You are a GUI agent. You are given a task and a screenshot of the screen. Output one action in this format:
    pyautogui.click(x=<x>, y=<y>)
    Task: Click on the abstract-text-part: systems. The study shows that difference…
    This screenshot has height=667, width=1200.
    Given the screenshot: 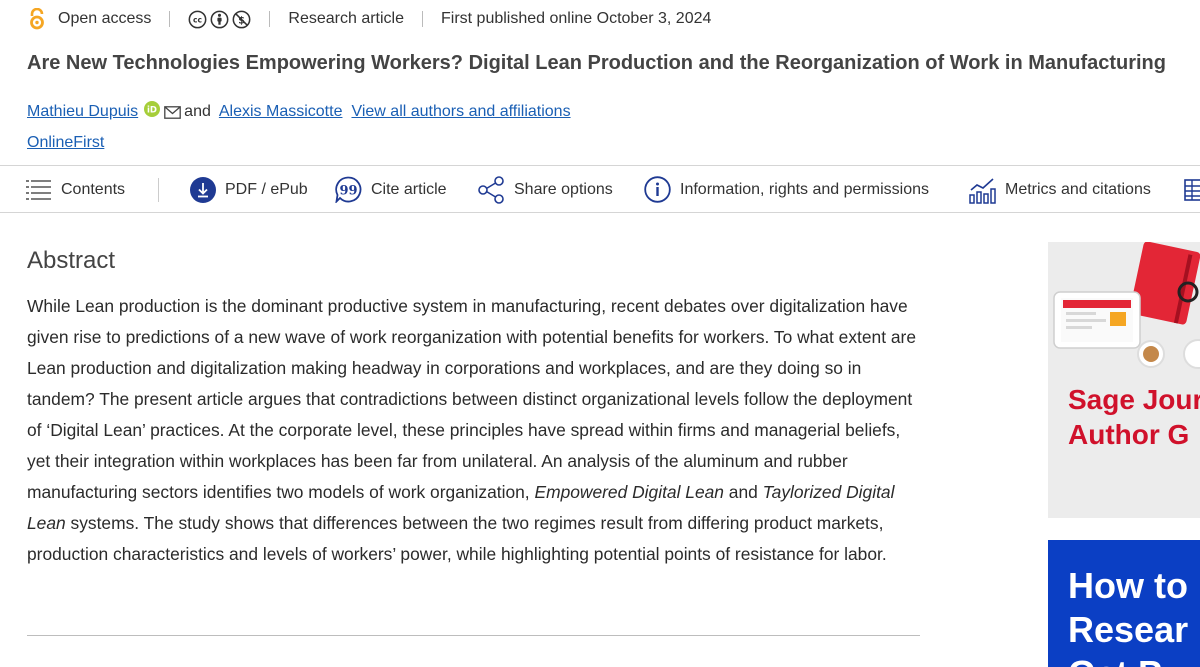 What is the action you would take?
    pyautogui.click(x=457, y=538)
    